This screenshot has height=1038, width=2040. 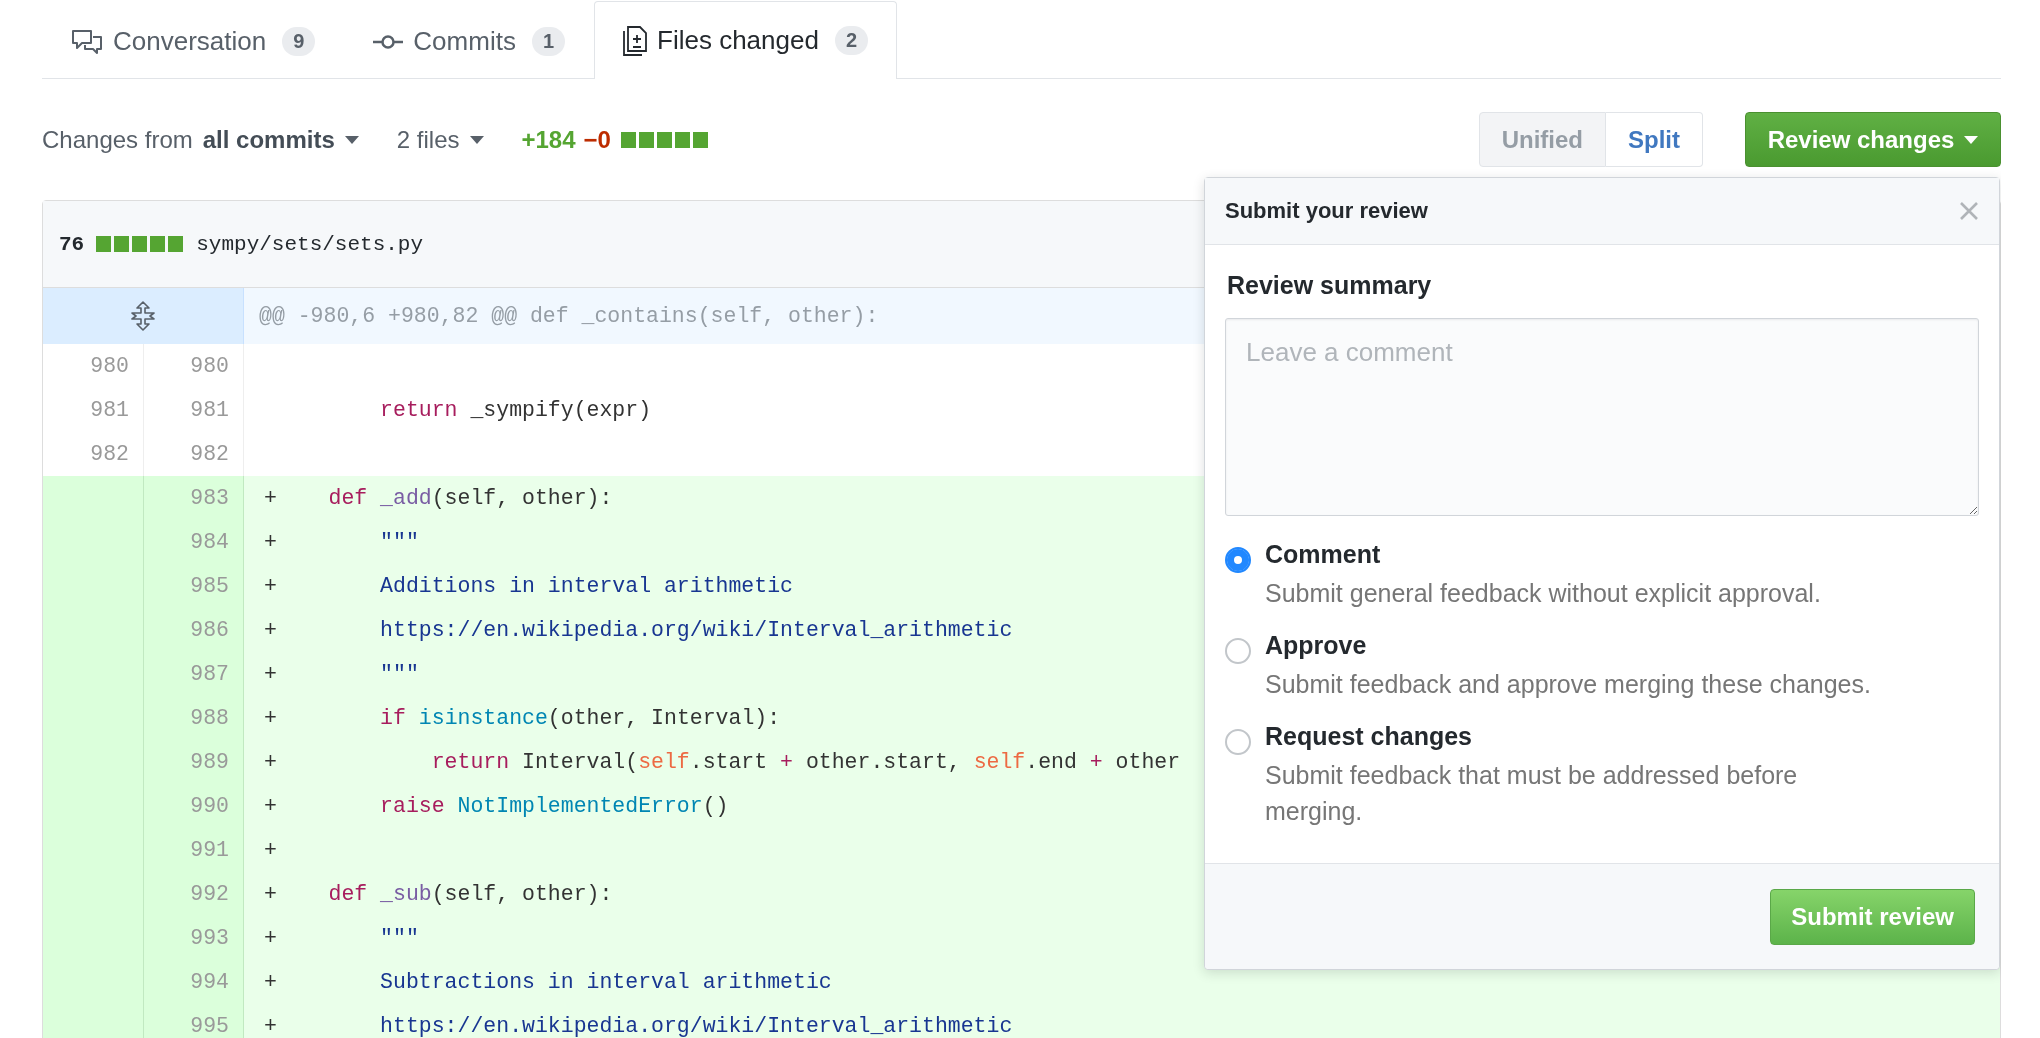 What do you see at coordinates (516, 410) in the screenshot?
I see `code-line: return _sympify(expr)` at bounding box center [516, 410].